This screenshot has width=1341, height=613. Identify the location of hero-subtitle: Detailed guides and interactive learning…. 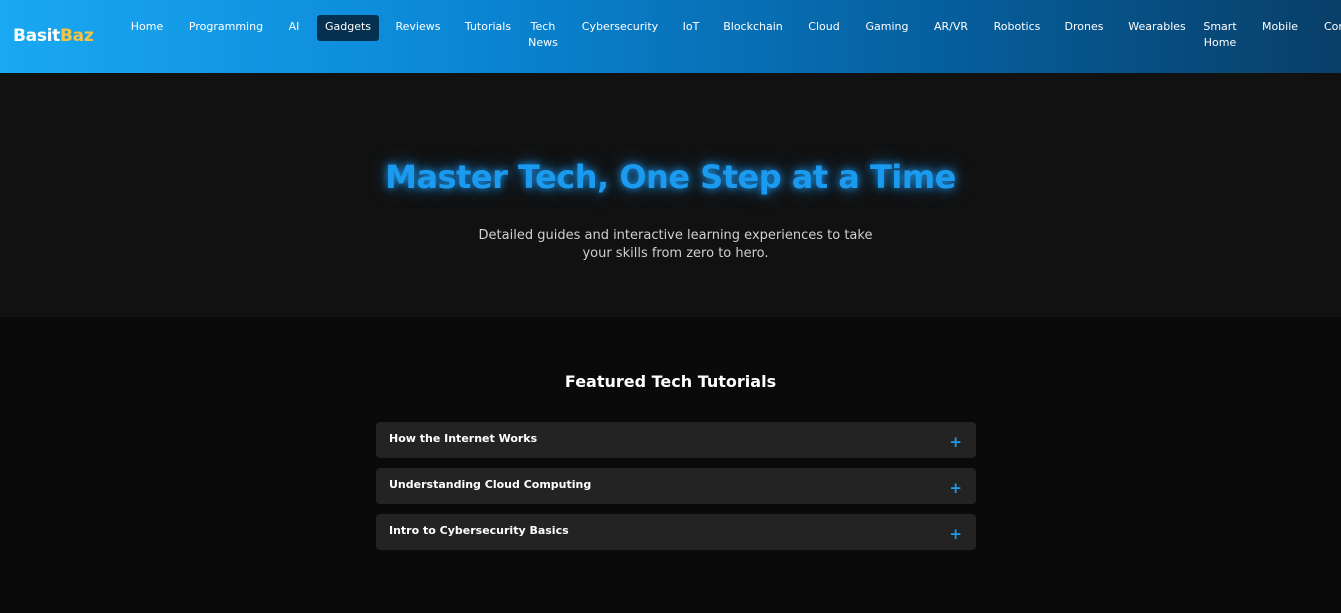
(675, 244).